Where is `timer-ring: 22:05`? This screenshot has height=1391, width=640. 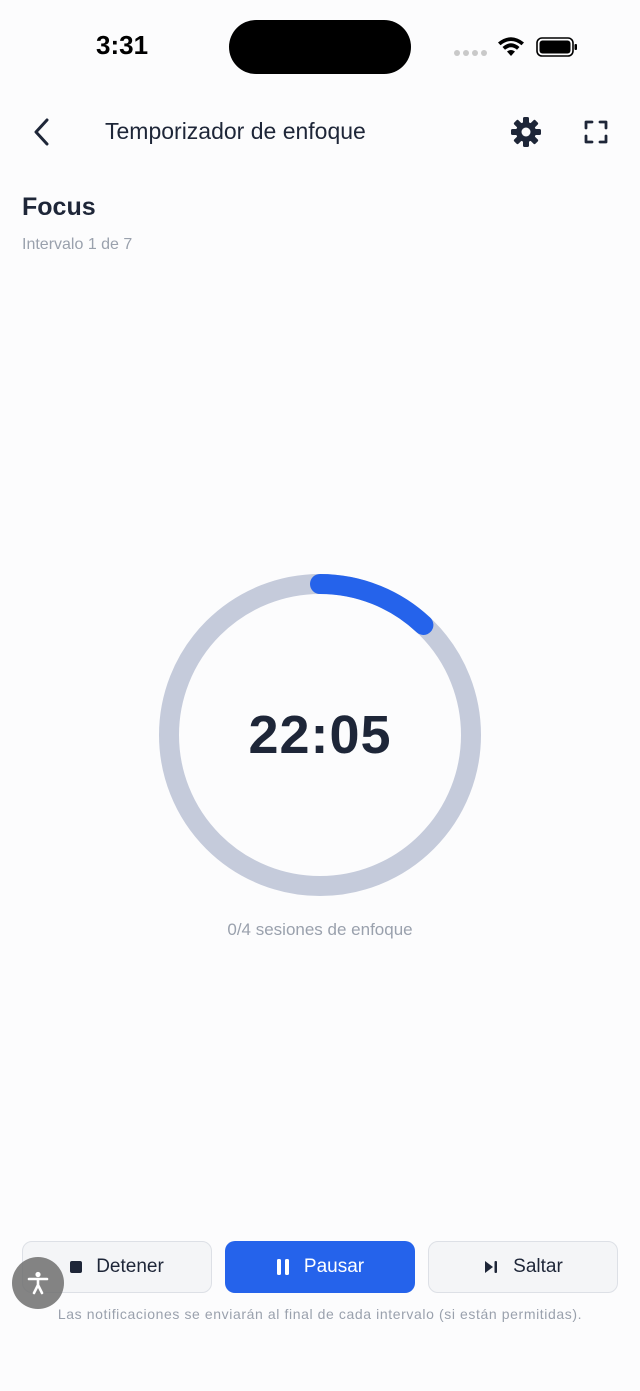 timer-ring: 22:05 is located at coordinates (320, 735).